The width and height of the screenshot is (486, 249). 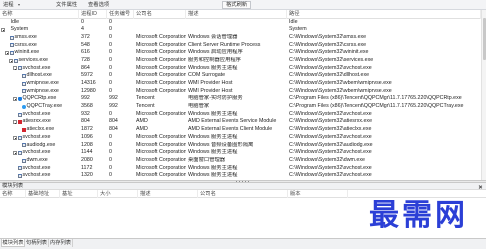 I want to click on file-path: C:\Windows\System32\atiesrxx.exe, so click(x=331, y=121).